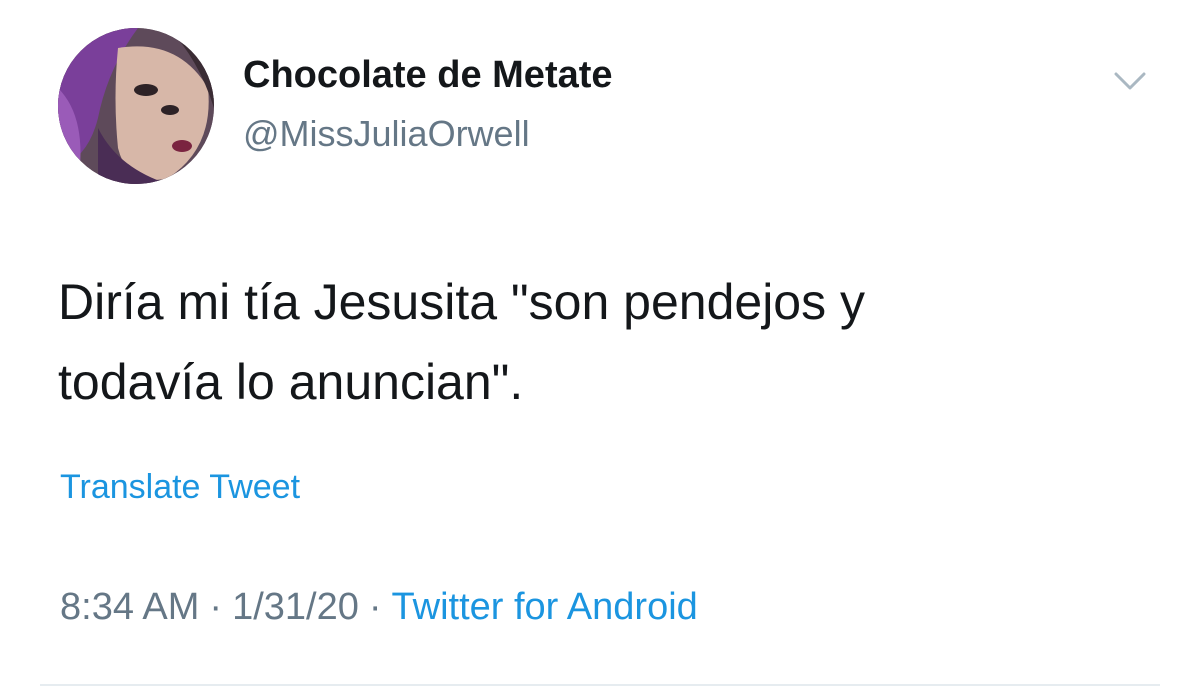 This screenshot has width=1200, height=695. Describe the element at coordinates (545, 607) in the screenshot. I see `tweet-source-link: Twitter for Android` at that location.